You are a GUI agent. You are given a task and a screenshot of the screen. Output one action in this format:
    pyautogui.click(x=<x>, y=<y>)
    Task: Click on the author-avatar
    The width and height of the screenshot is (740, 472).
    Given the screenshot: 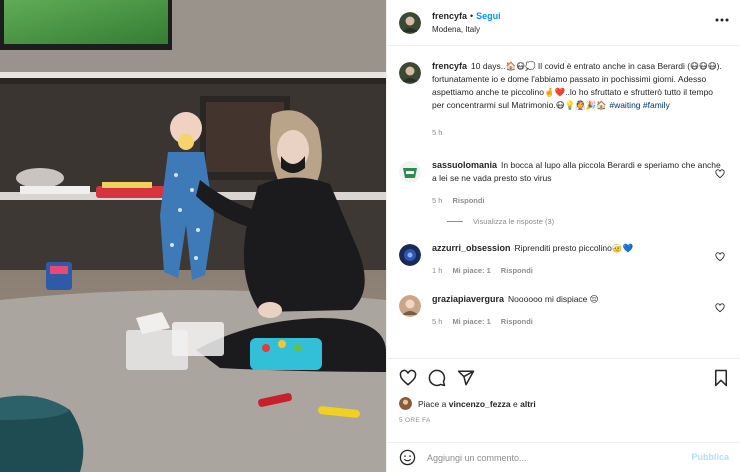 What is the action you would take?
    pyautogui.click(x=410, y=22)
    